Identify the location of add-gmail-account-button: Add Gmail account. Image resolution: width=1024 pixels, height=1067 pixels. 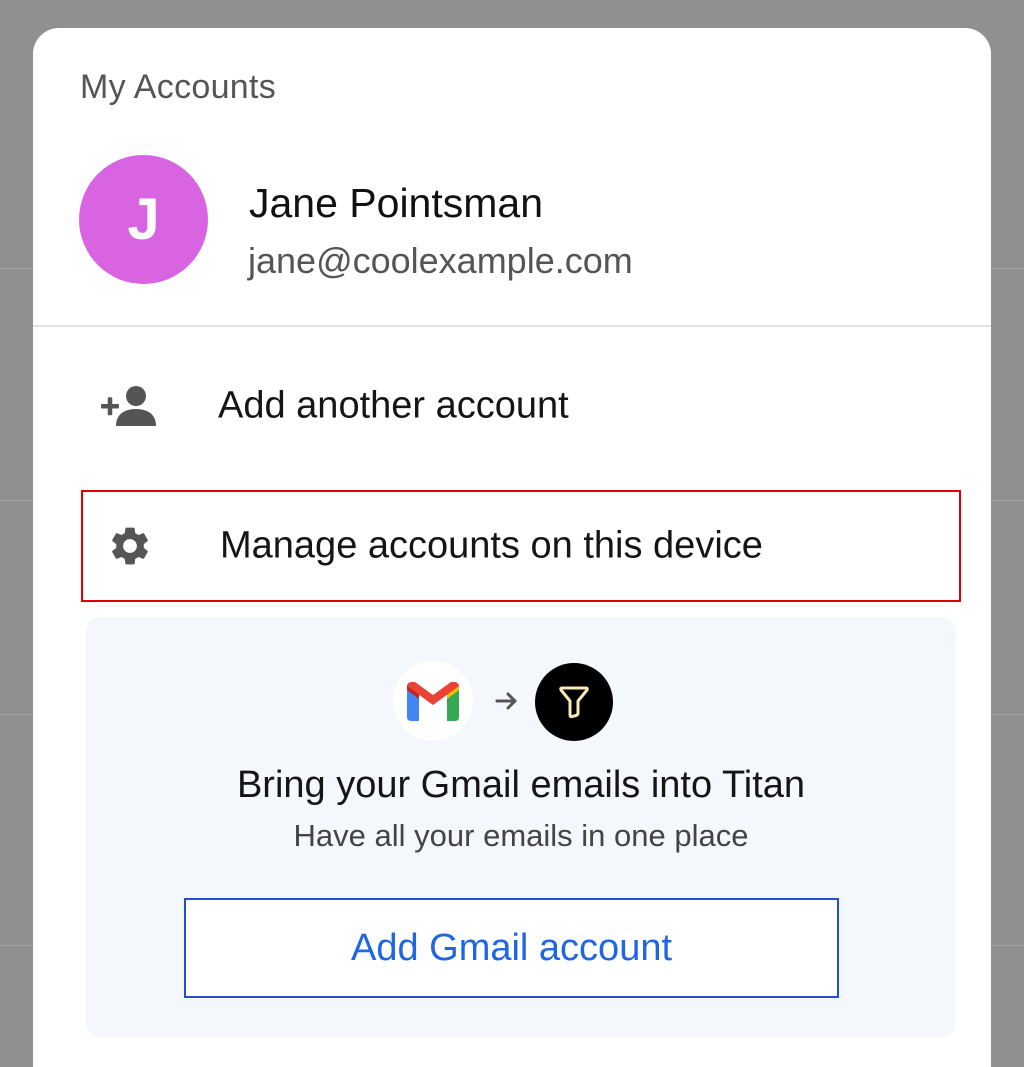
(511, 948).